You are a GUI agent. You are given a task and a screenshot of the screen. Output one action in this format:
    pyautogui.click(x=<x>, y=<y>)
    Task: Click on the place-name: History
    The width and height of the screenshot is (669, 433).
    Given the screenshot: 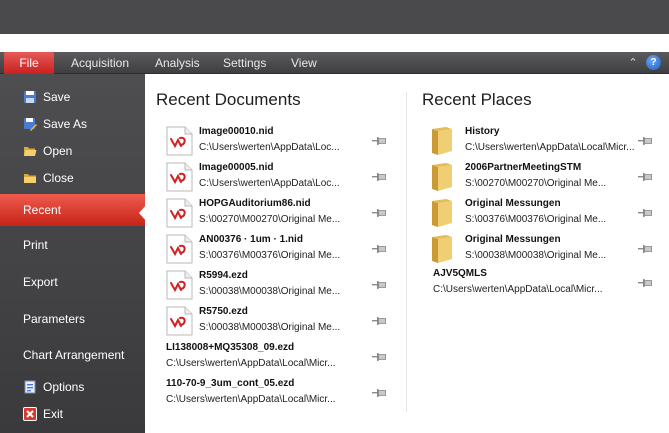 What is the action you would take?
    pyautogui.click(x=482, y=131)
    